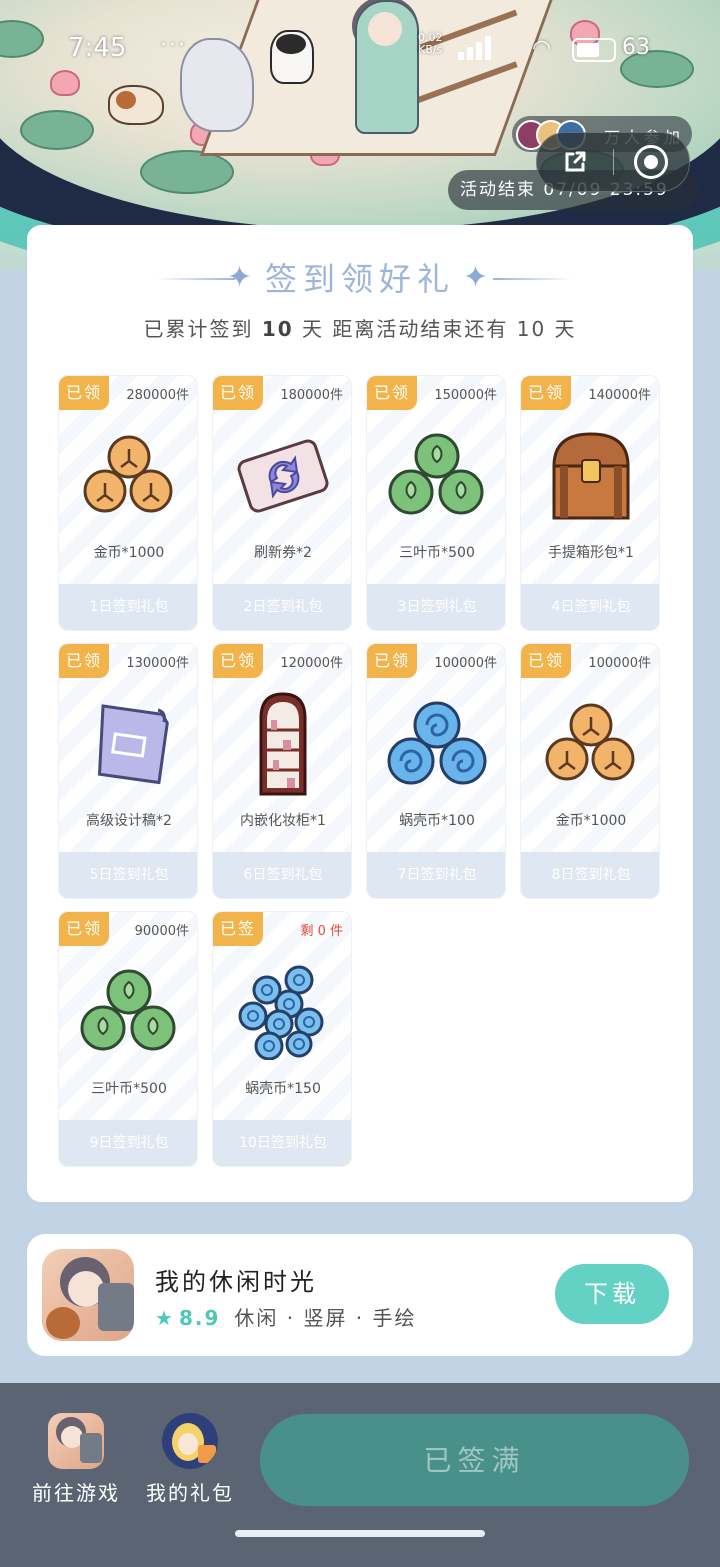 The image size is (720, 1567). Describe the element at coordinates (531, 329) in the screenshot. I see `remaining-days: 10` at that location.